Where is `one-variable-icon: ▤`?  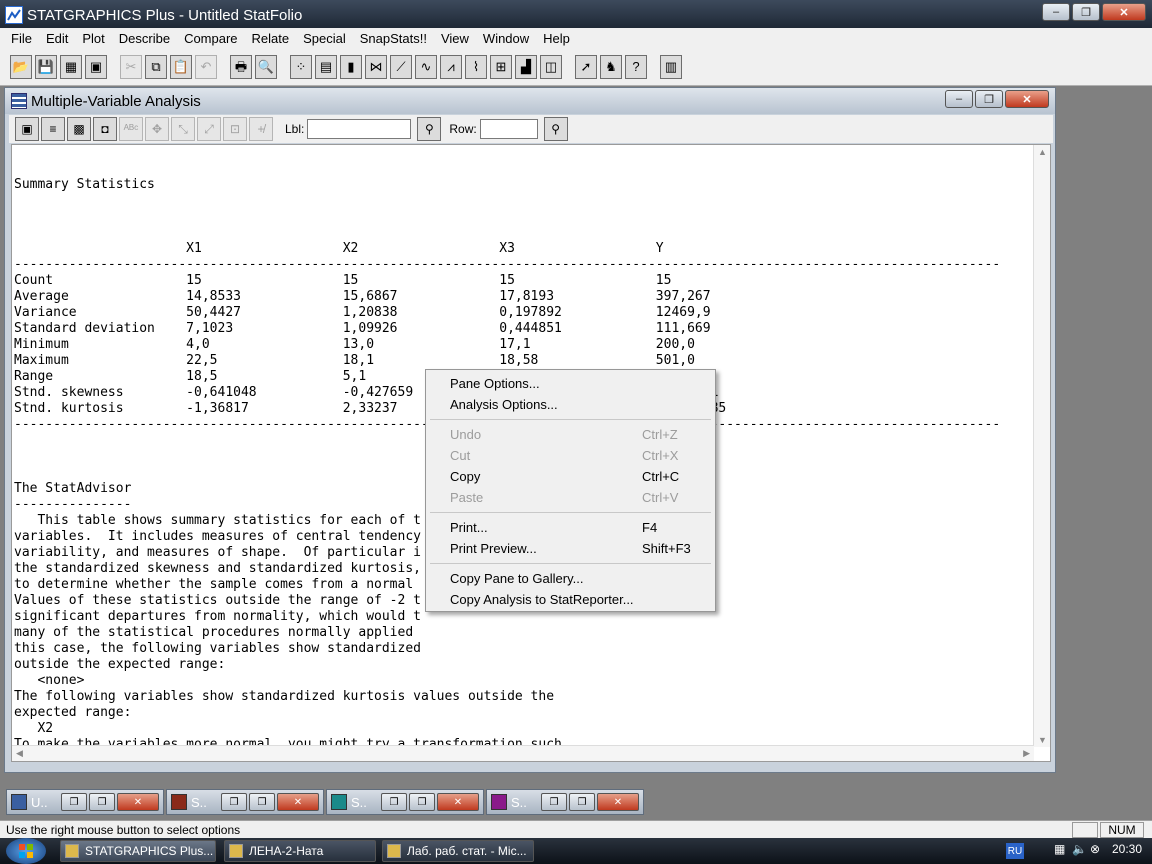
one-variable-icon: ▤ is located at coordinates (326, 66).